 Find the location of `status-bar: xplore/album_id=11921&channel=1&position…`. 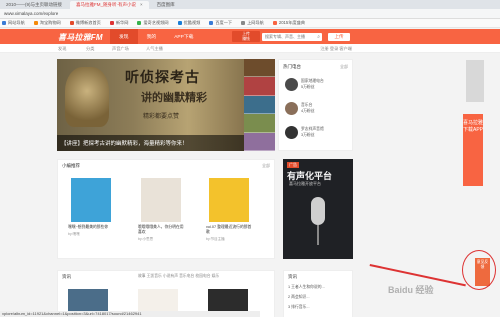

status-bar: xplore/album_id=11921&channel=1&position… is located at coordinates (130, 314).